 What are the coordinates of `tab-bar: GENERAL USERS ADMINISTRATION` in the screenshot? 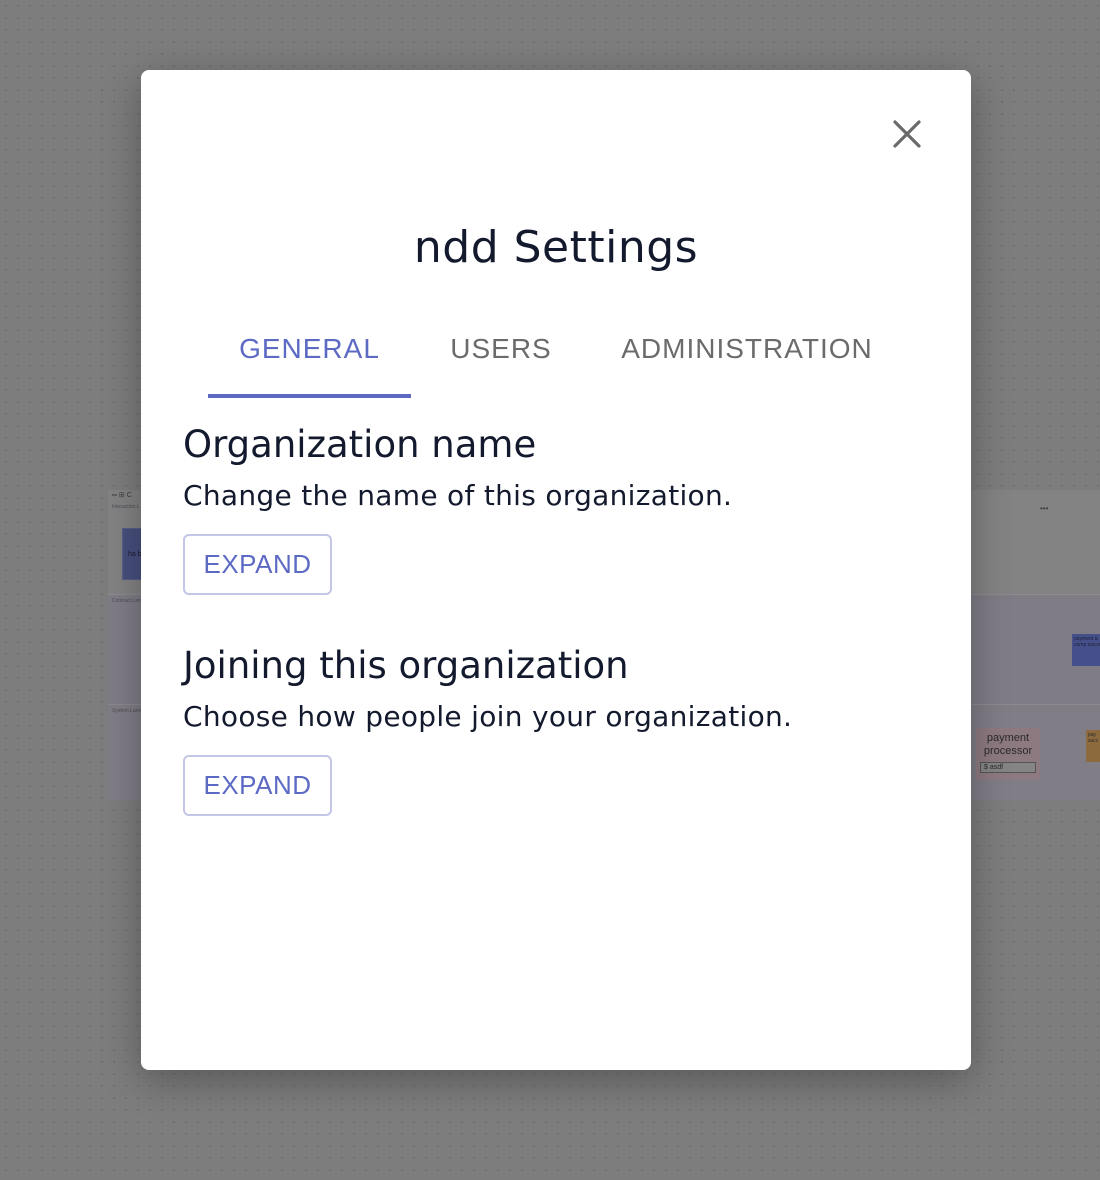 It's located at (556, 360).